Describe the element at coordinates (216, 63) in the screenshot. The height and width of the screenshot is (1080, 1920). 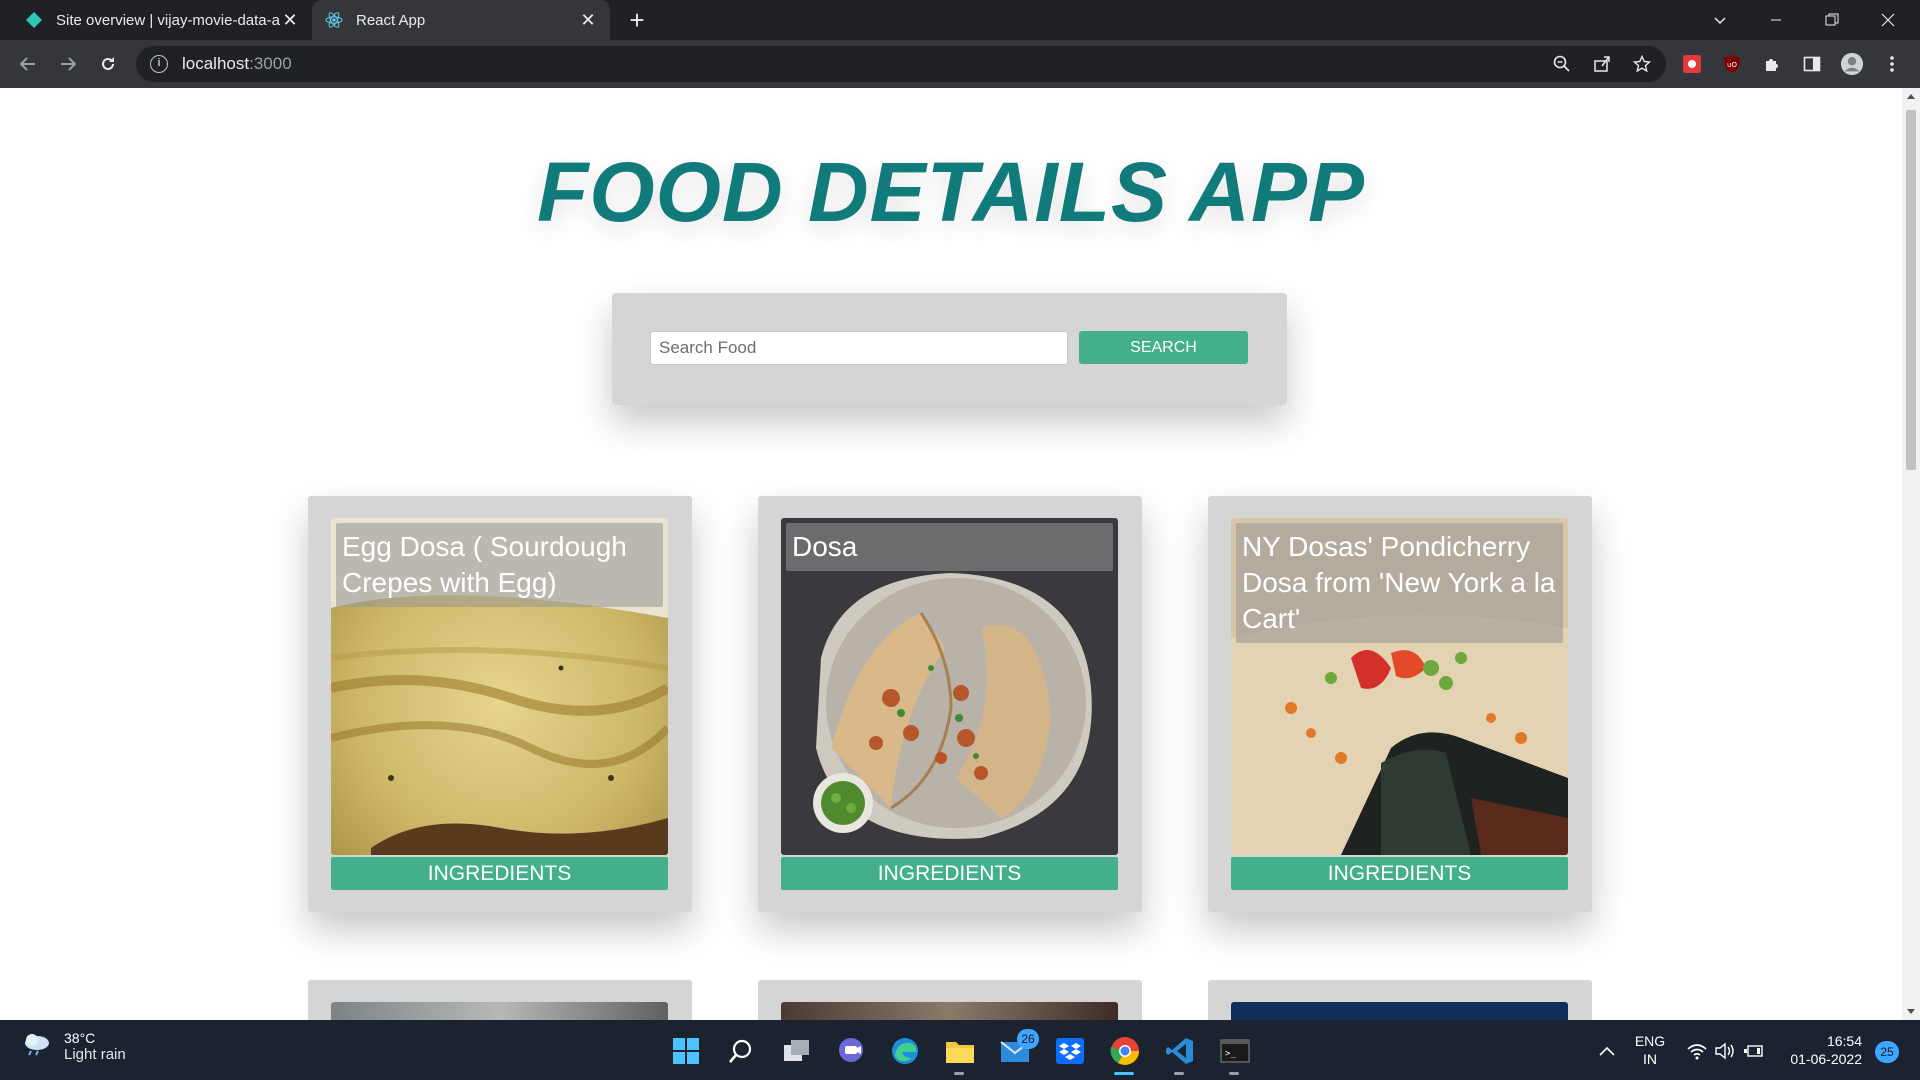
I see `url-host: localhost` at that location.